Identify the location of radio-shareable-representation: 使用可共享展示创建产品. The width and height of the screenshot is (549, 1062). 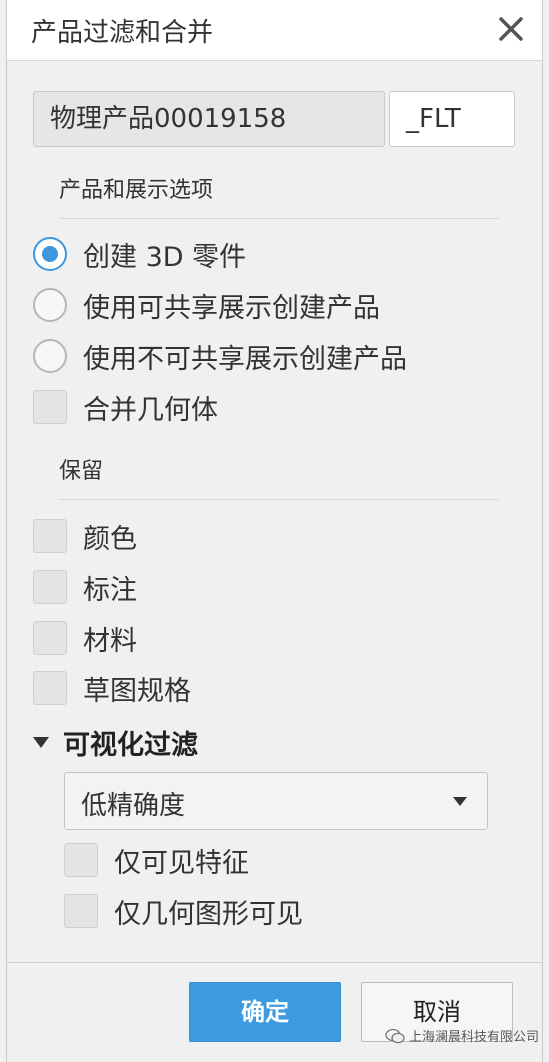
(206, 305).